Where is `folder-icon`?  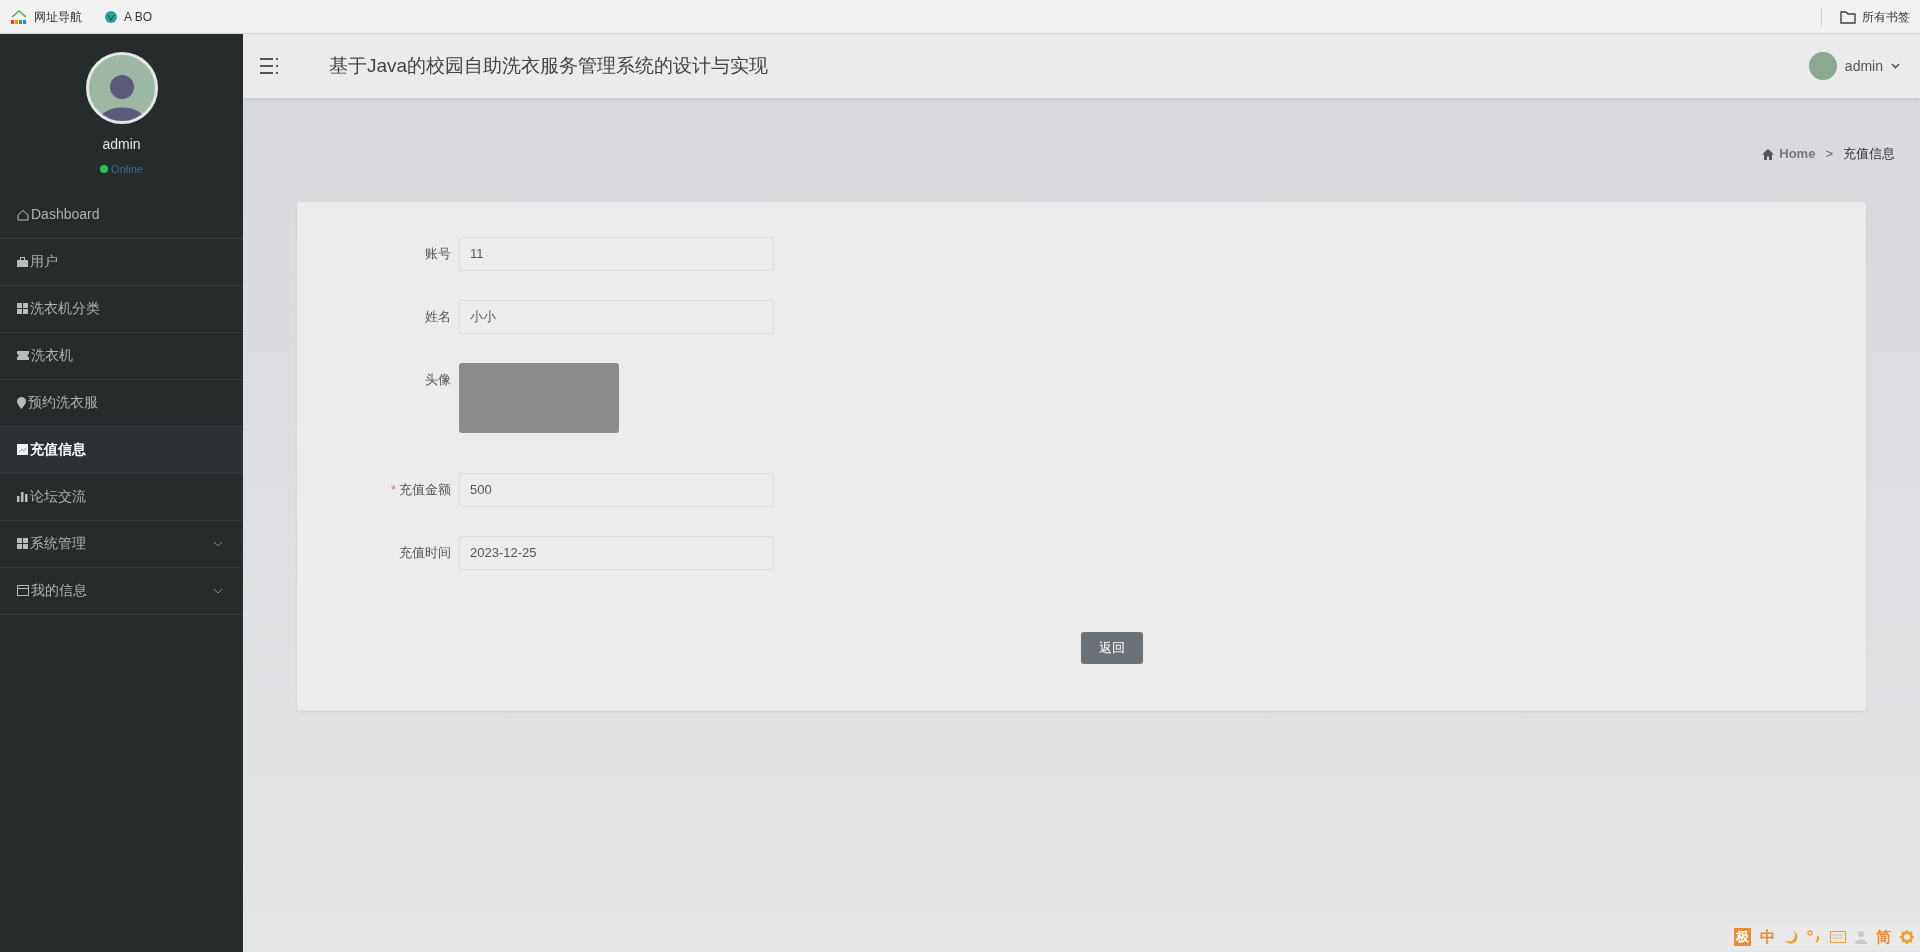
folder-icon is located at coordinates (1848, 16).